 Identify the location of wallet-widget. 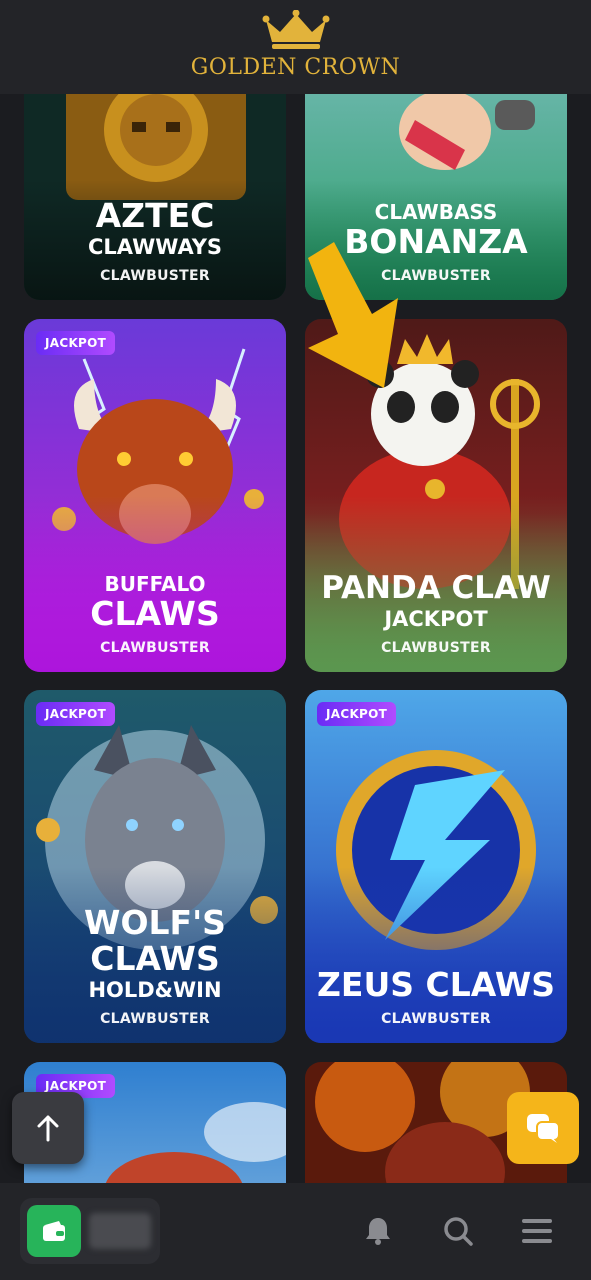
(90, 1231).